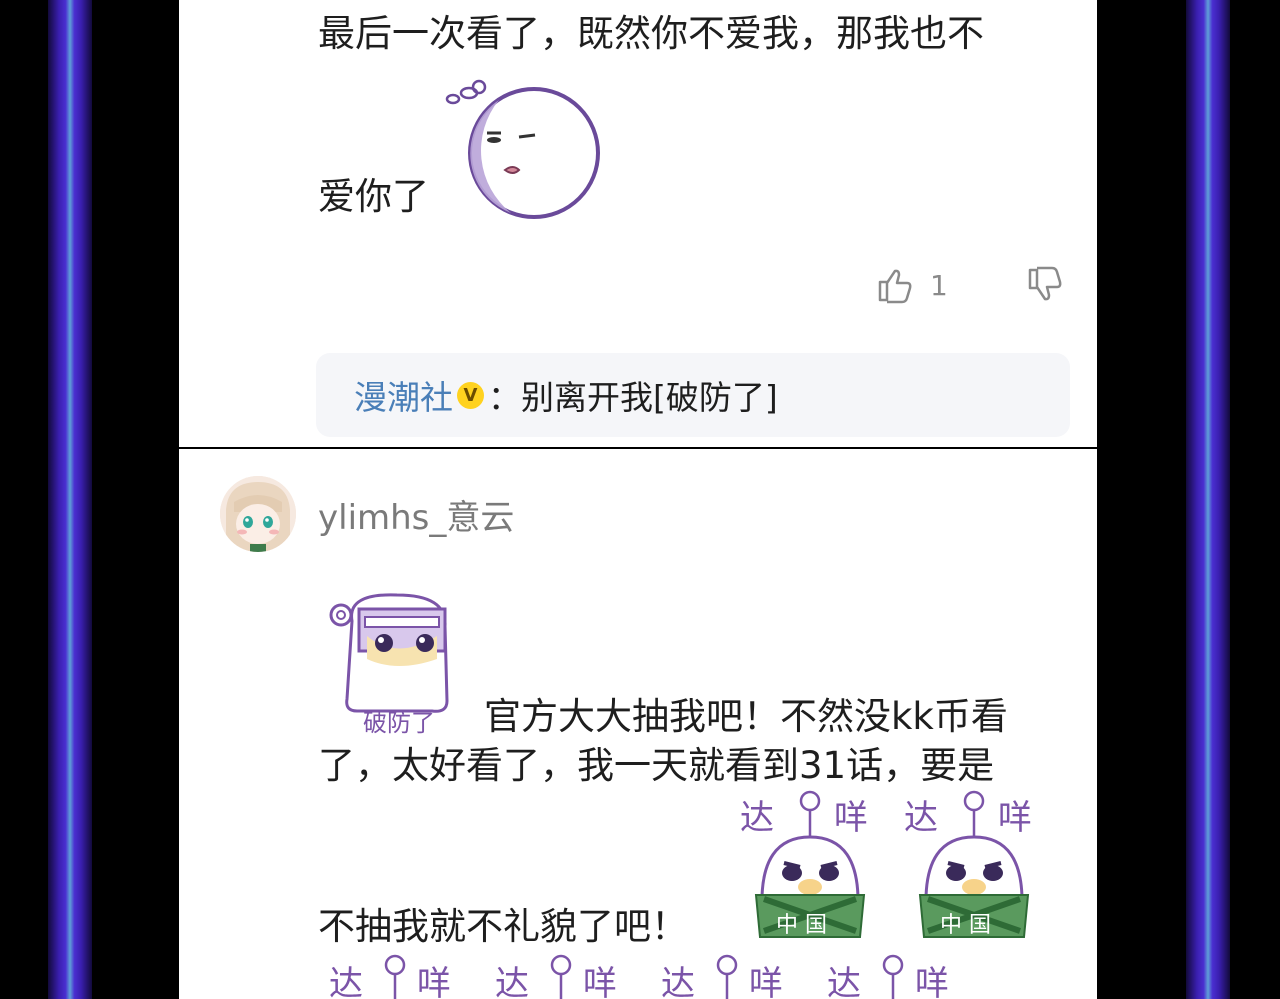  I want to click on broken-defense-sticker: 破防了, so click(389, 665).